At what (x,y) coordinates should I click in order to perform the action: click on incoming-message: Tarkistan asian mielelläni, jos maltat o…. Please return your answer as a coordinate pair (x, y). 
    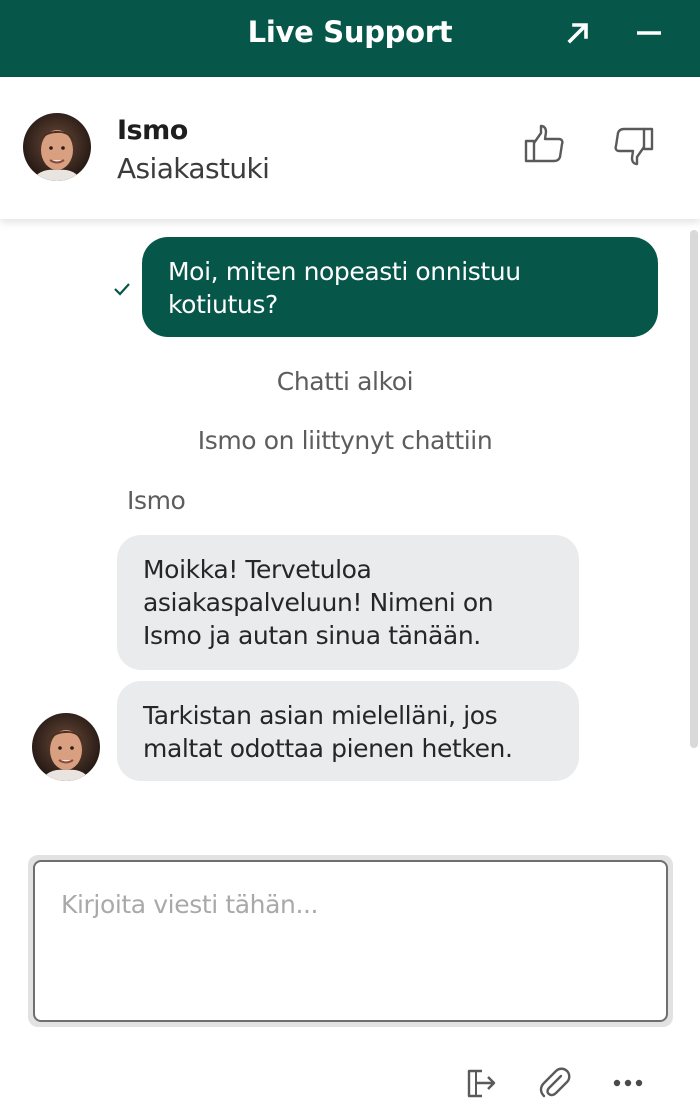
    Looking at the image, I should click on (348, 731).